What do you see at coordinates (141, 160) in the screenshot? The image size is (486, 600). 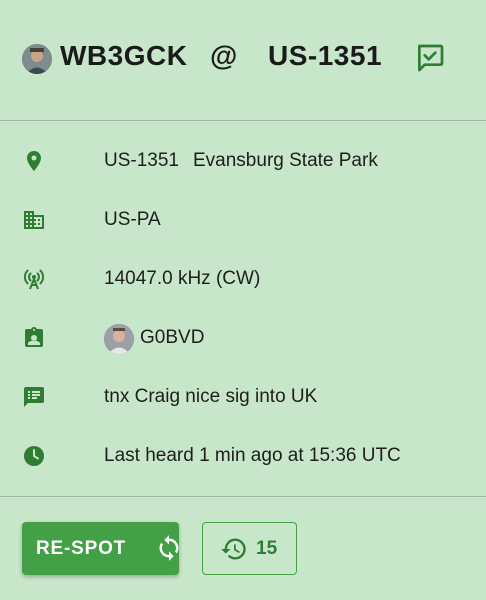 I see `park-ref-text: US-1351` at bounding box center [141, 160].